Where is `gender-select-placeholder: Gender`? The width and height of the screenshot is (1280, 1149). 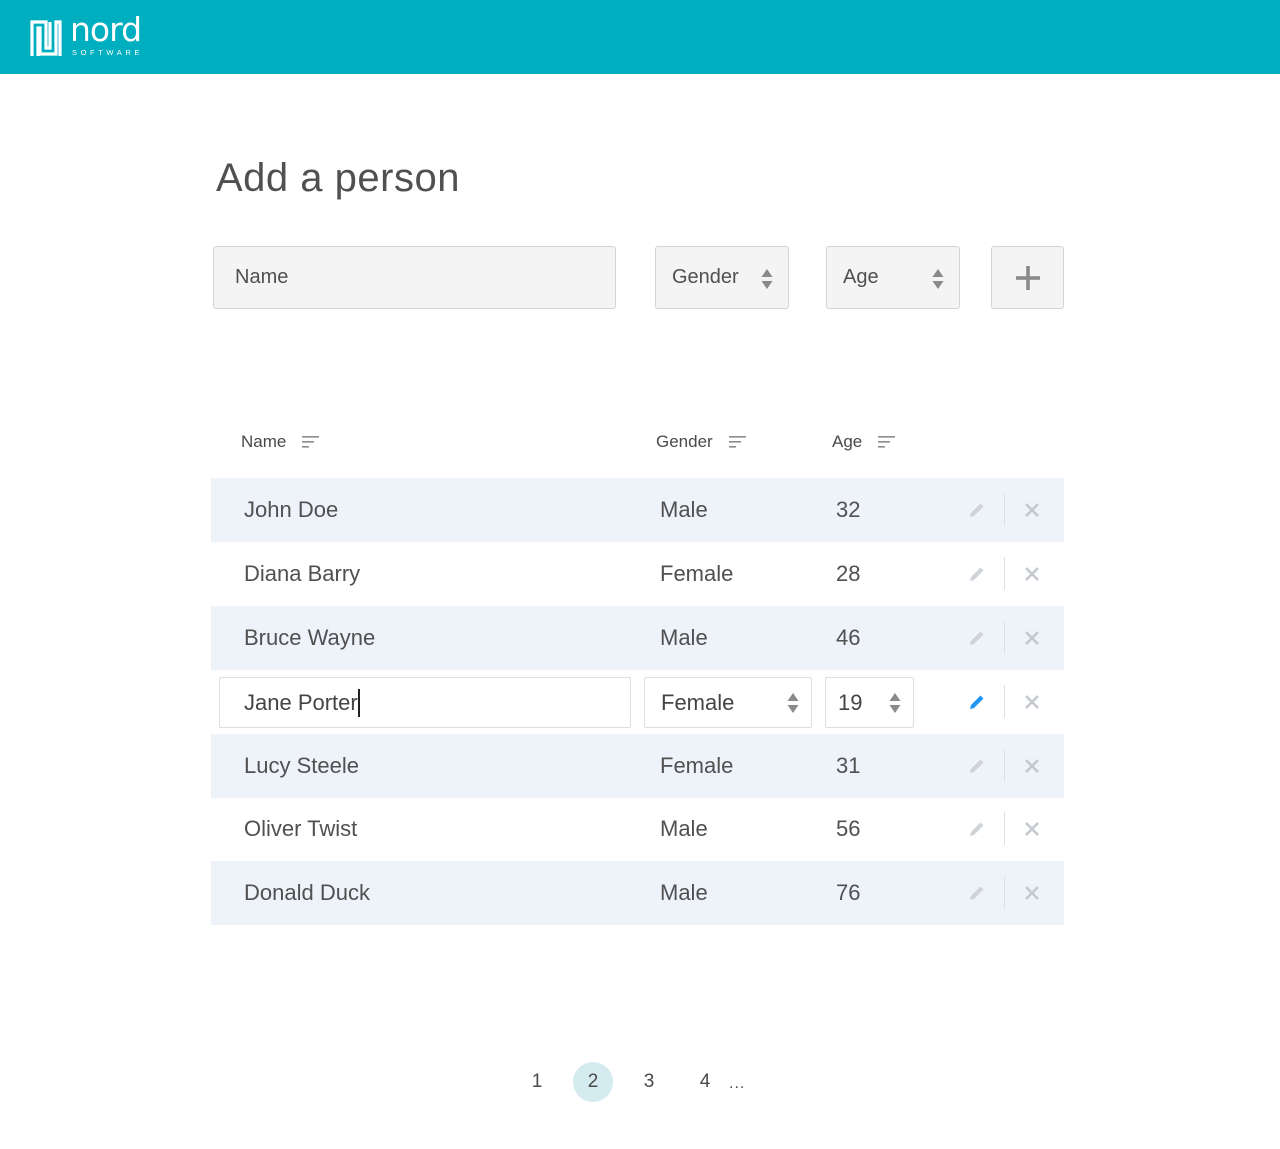 gender-select-placeholder: Gender is located at coordinates (705, 277).